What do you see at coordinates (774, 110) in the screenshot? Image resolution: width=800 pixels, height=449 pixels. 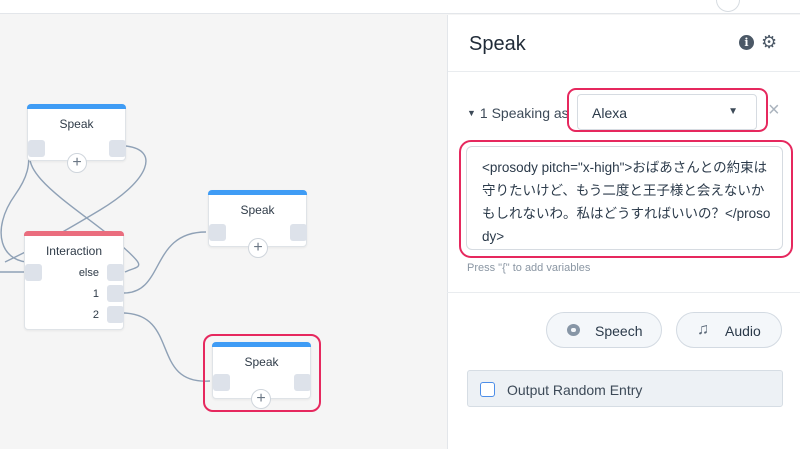 I see `close-icon: ×` at bounding box center [774, 110].